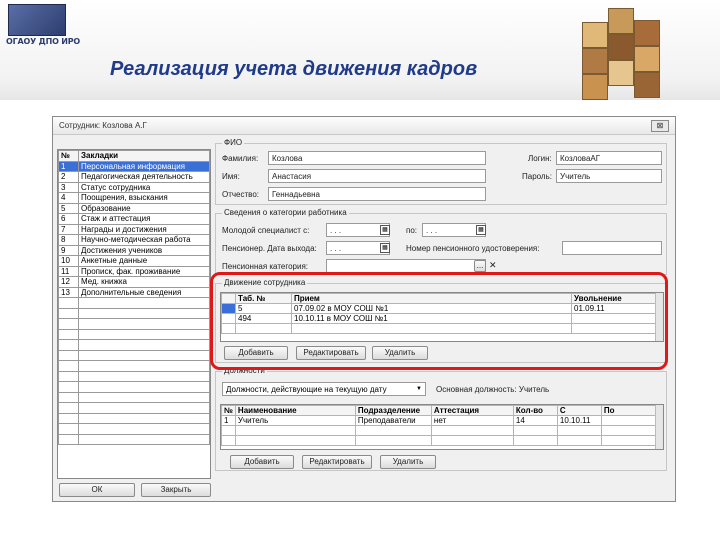 Image resolution: width=720 pixels, height=540 pixels. I want to click on window-title: Сотрудник: Козлова А.Г, so click(103, 125).